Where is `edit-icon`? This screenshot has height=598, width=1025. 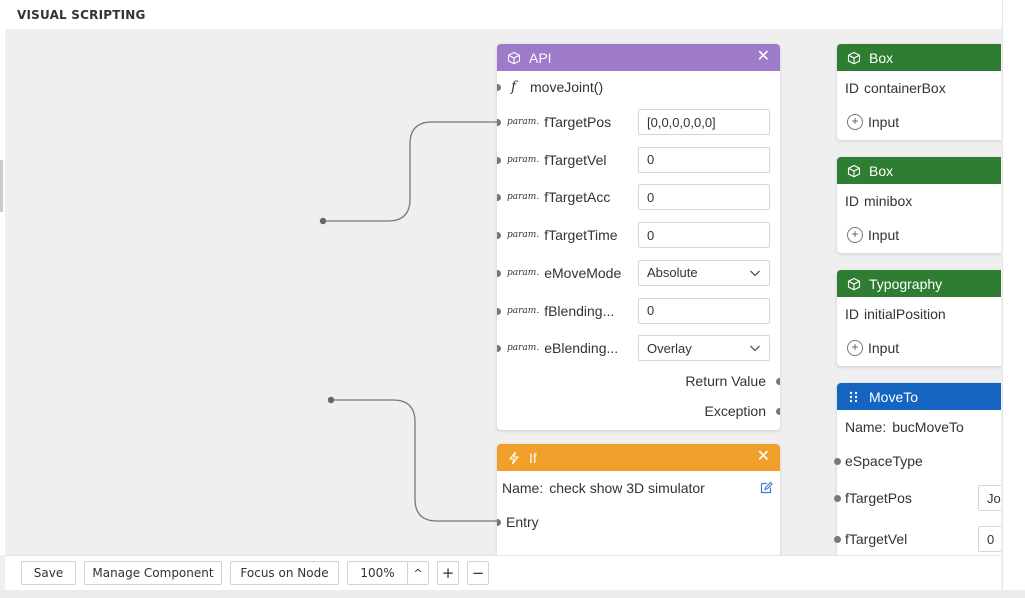 edit-icon is located at coordinates (766, 487).